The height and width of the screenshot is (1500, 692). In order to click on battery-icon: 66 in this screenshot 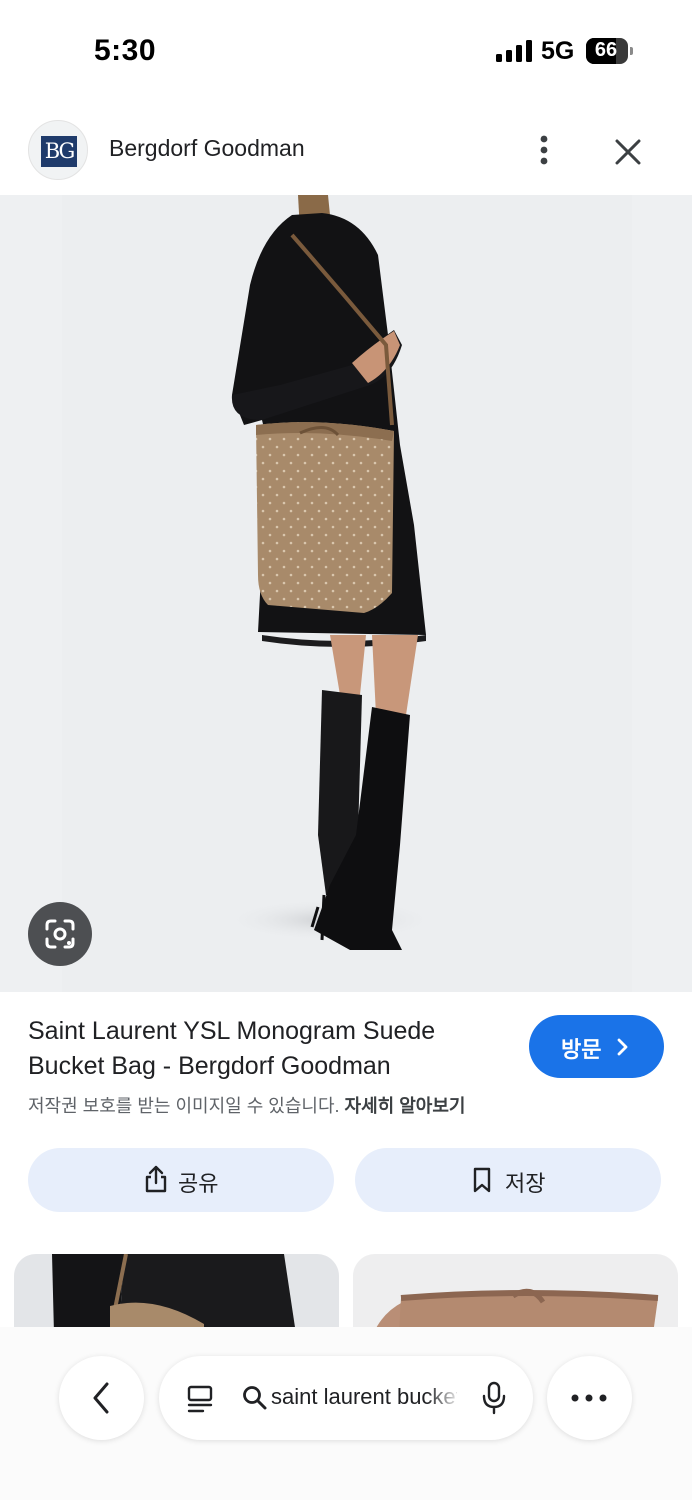, I will do `click(607, 51)`.